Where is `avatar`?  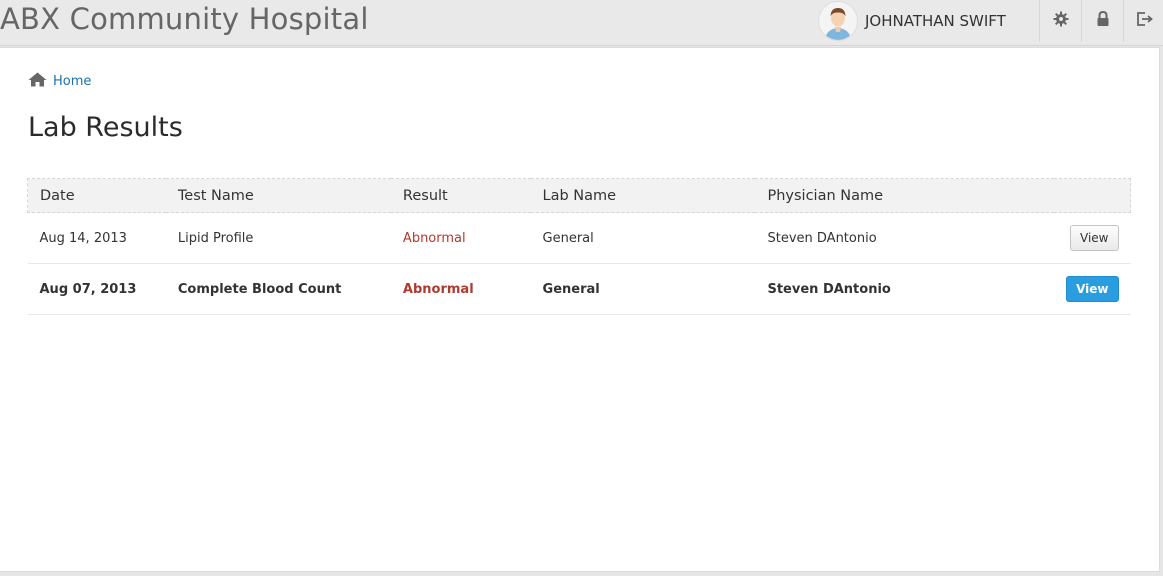
avatar is located at coordinates (838, 21).